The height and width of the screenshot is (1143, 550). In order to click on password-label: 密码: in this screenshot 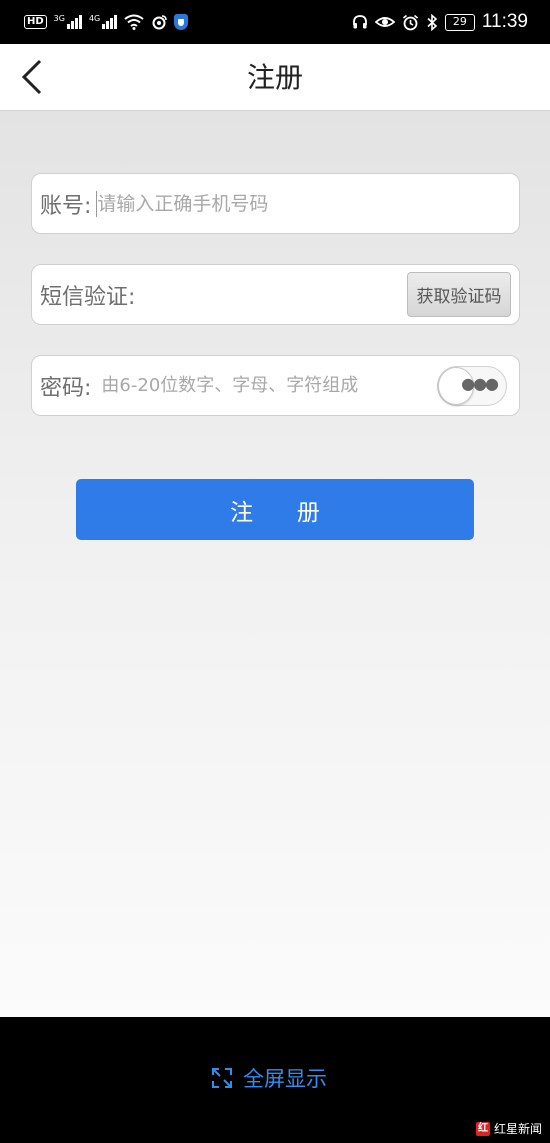, I will do `click(66, 388)`.